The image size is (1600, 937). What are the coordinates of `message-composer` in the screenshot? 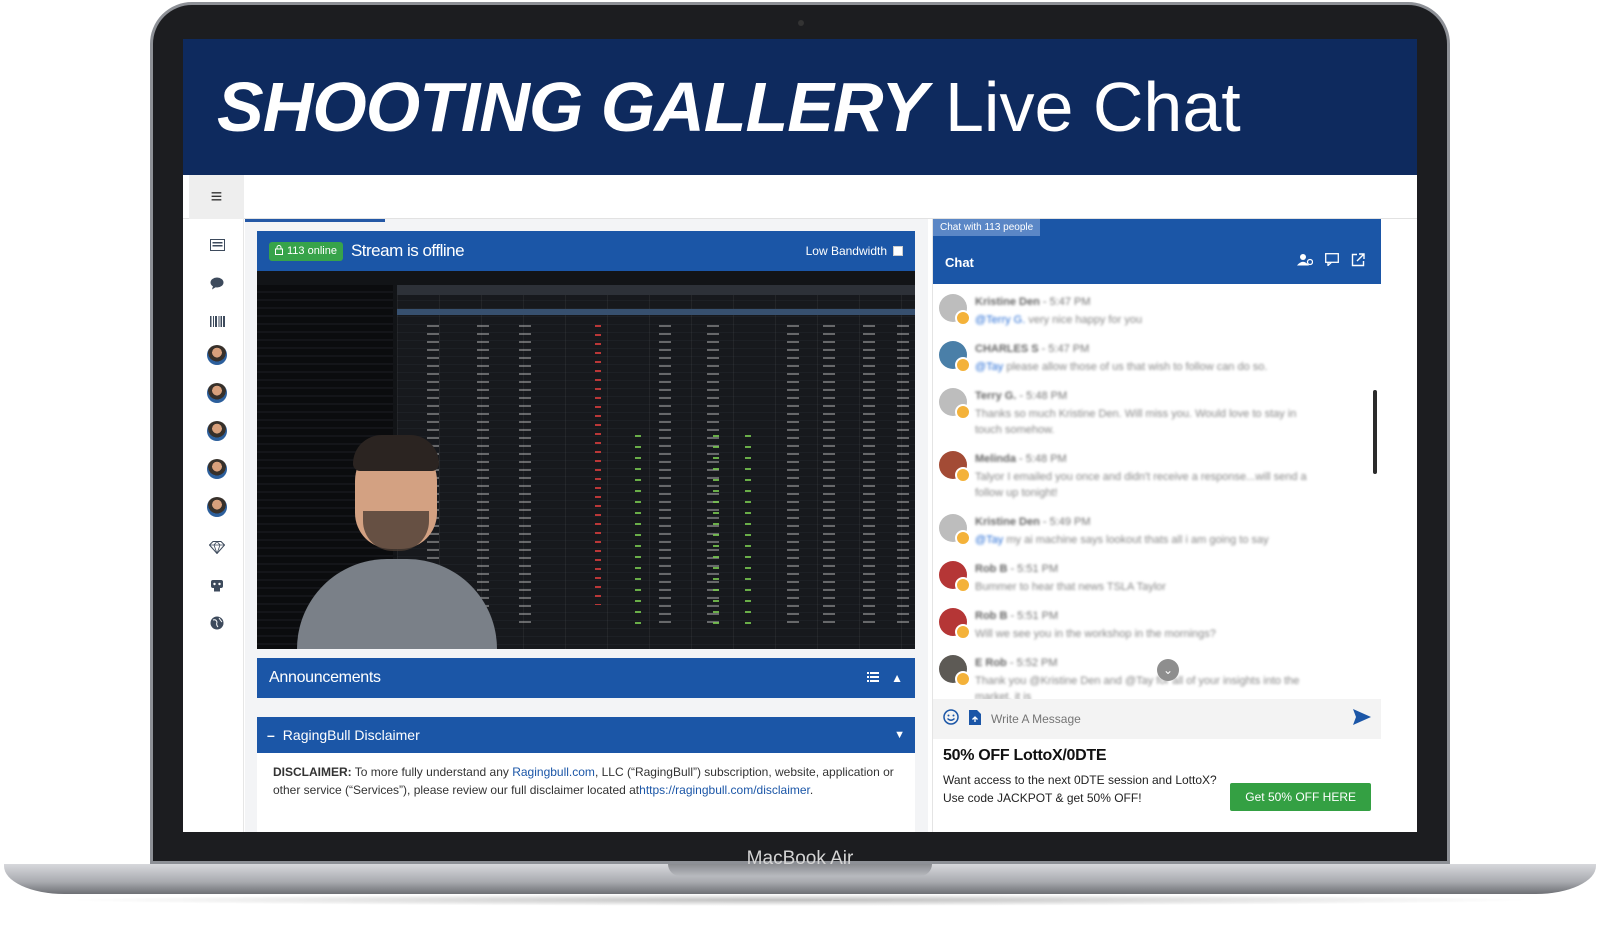 It's located at (1157, 719).